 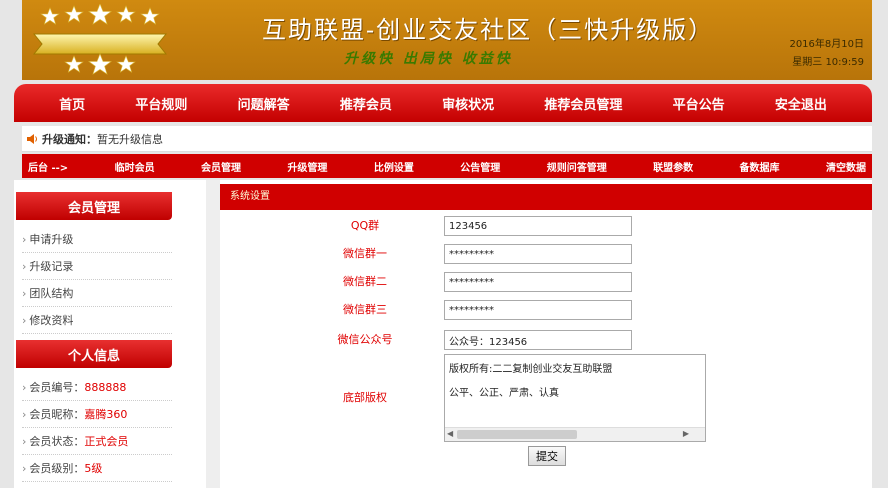 I want to click on subnav-backend: 后台 -->, so click(x=48, y=166).